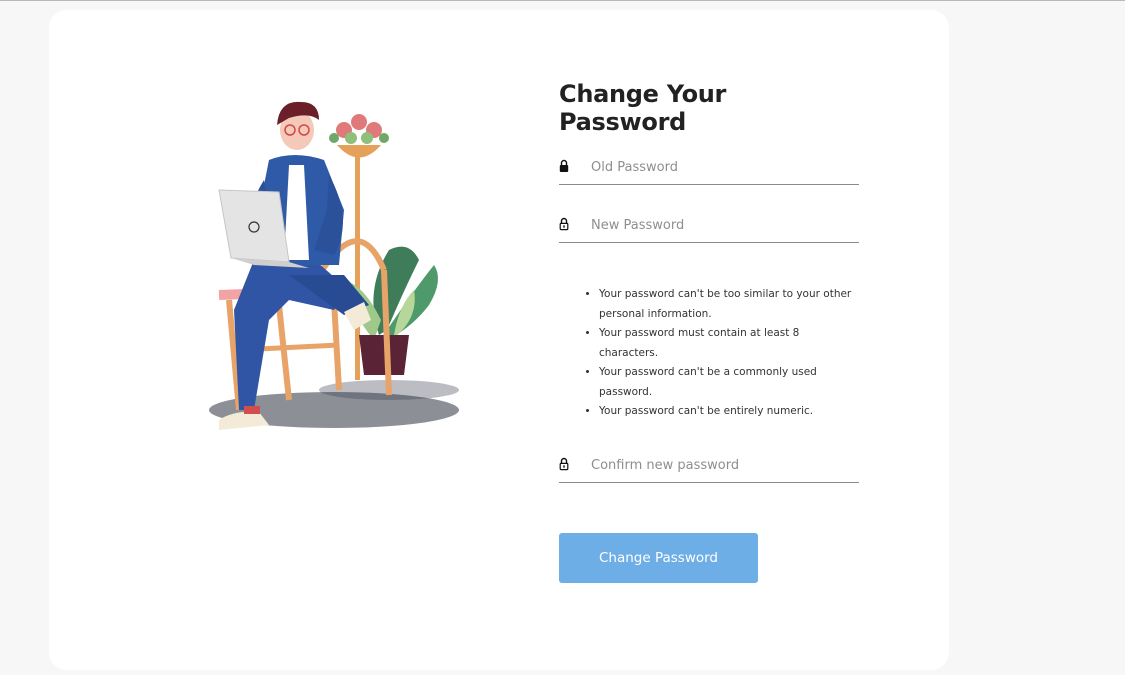  What do you see at coordinates (658, 558) in the screenshot?
I see `change-password-button: Change Password` at bounding box center [658, 558].